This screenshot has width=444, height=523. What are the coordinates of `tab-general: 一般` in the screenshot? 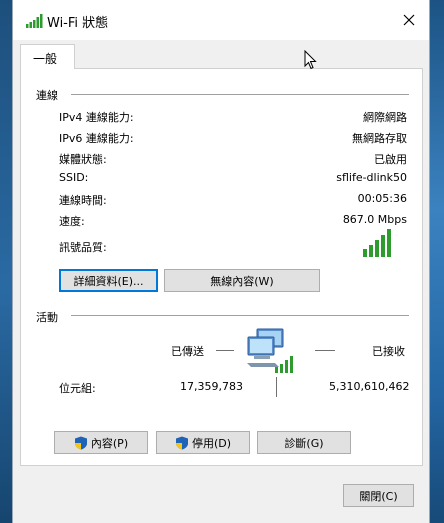 It's located at (47, 56).